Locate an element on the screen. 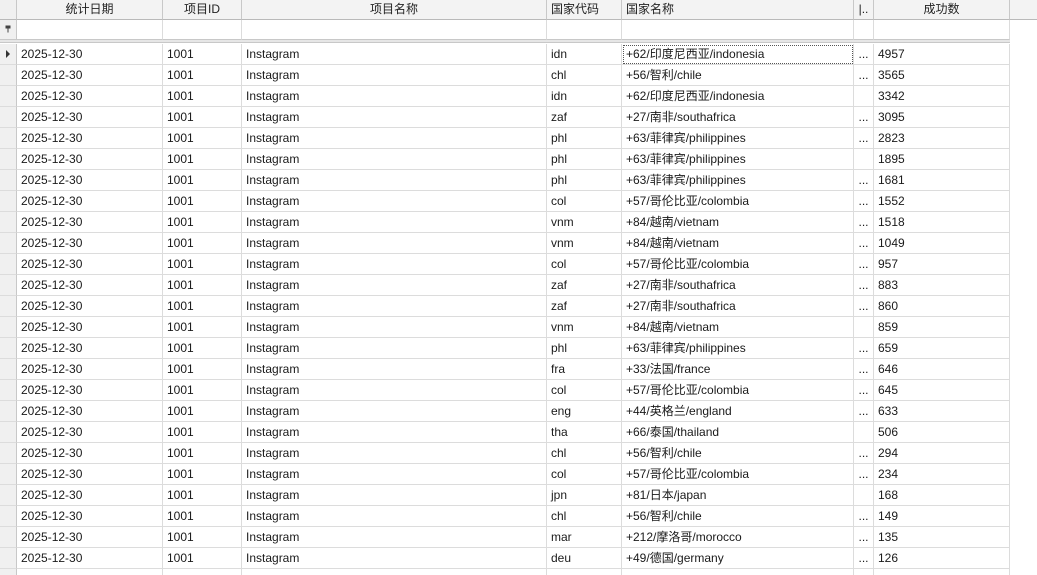 This screenshot has height=575, width=1037. cell-success-count: 506 is located at coordinates (942, 432).